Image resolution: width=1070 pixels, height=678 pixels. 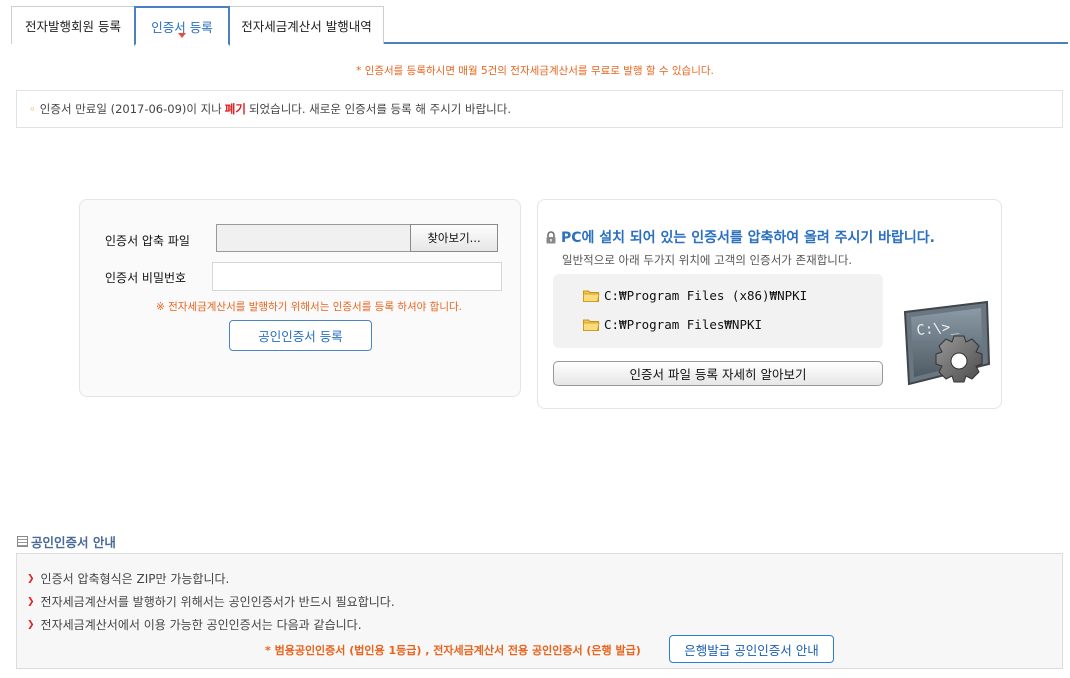 What do you see at coordinates (147, 241) in the screenshot?
I see `file-label: 인증서 압축 파일` at bounding box center [147, 241].